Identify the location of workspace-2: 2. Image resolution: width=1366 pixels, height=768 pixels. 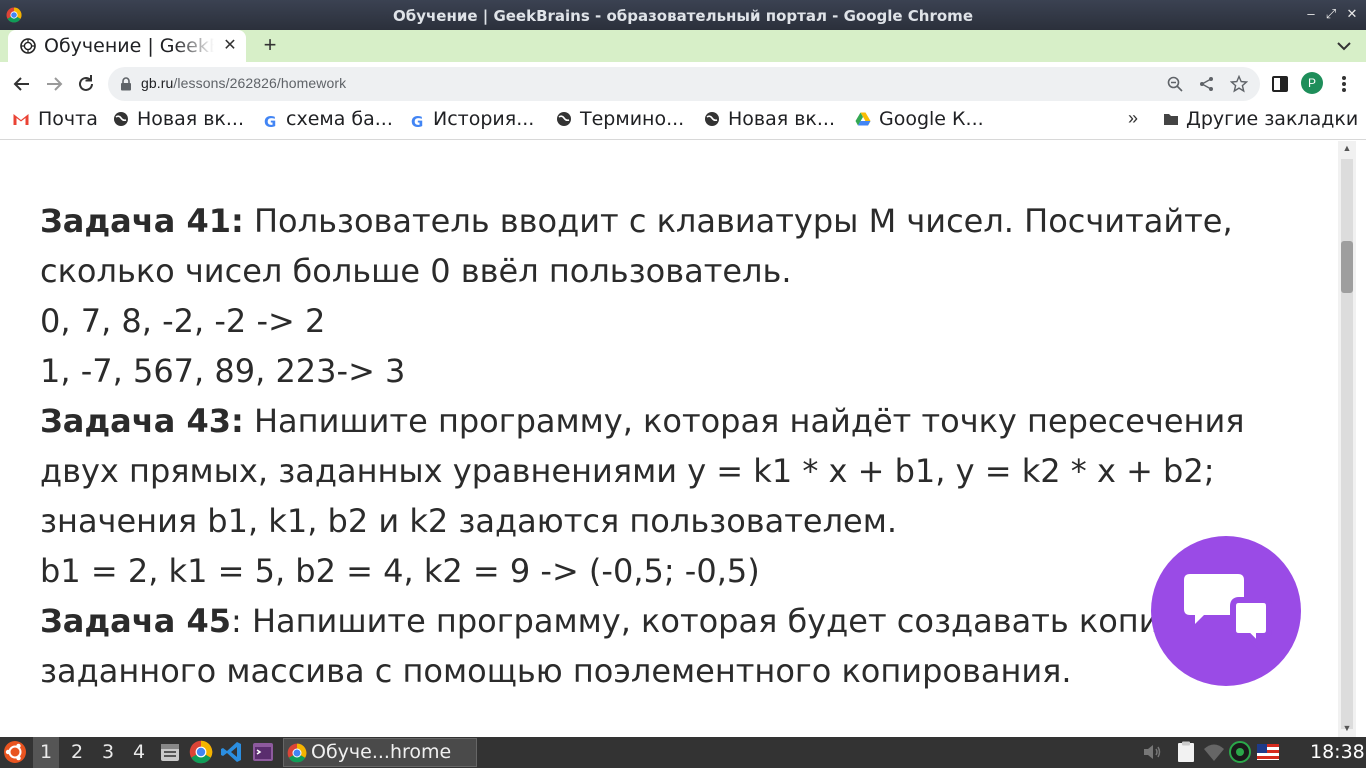
(77, 752).